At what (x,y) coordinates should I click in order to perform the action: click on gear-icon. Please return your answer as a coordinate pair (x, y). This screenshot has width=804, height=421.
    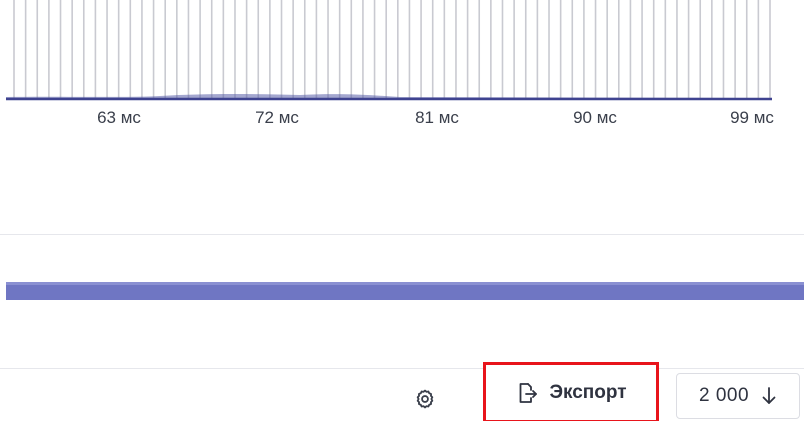
    Looking at the image, I should click on (425, 399).